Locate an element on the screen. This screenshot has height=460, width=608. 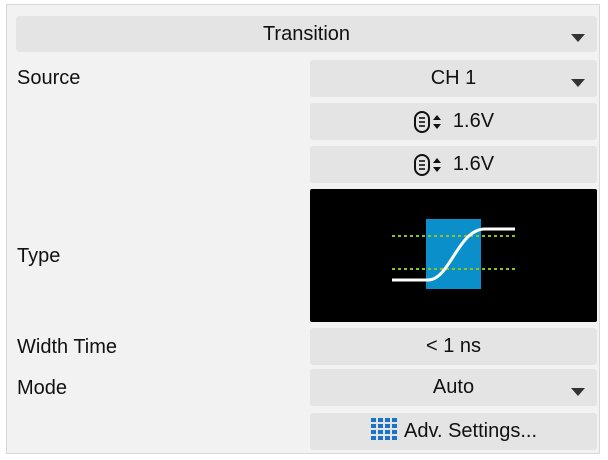
width-time-control: < 1 ns is located at coordinates (453, 346).